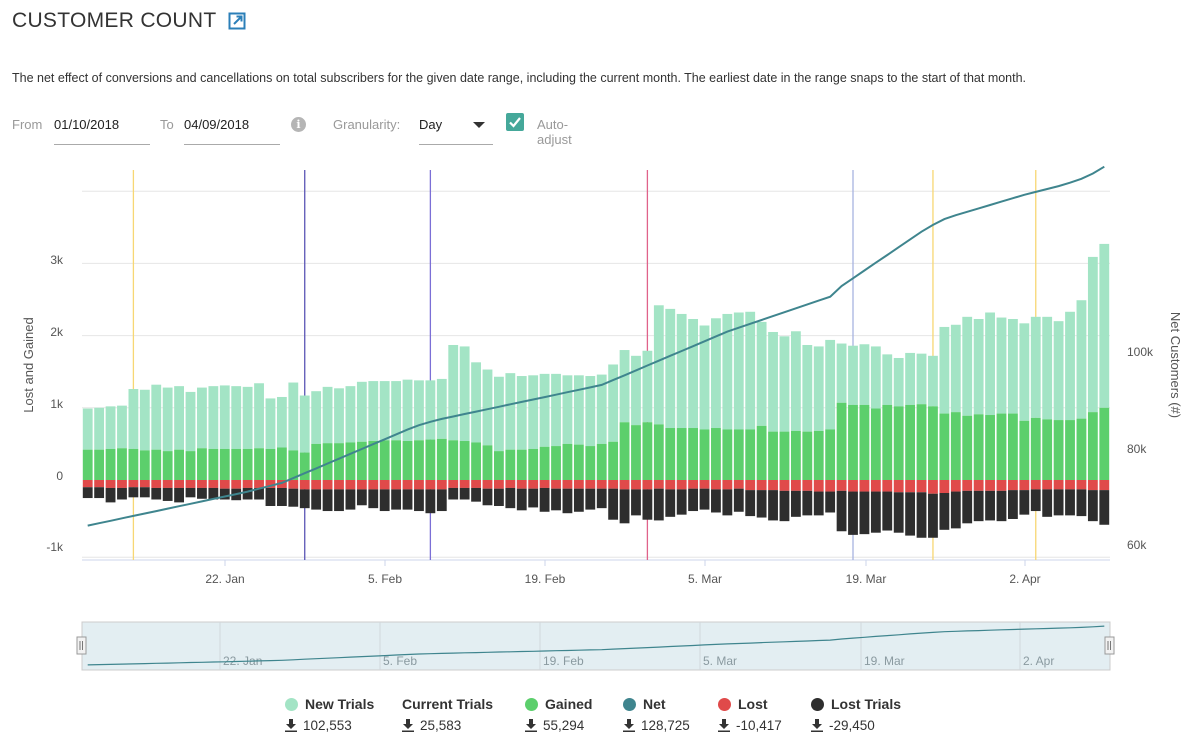 The image size is (1198, 753). What do you see at coordinates (724, 704) in the screenshot?
I see `legend-marker-icon` at bounding box center [724, 704].